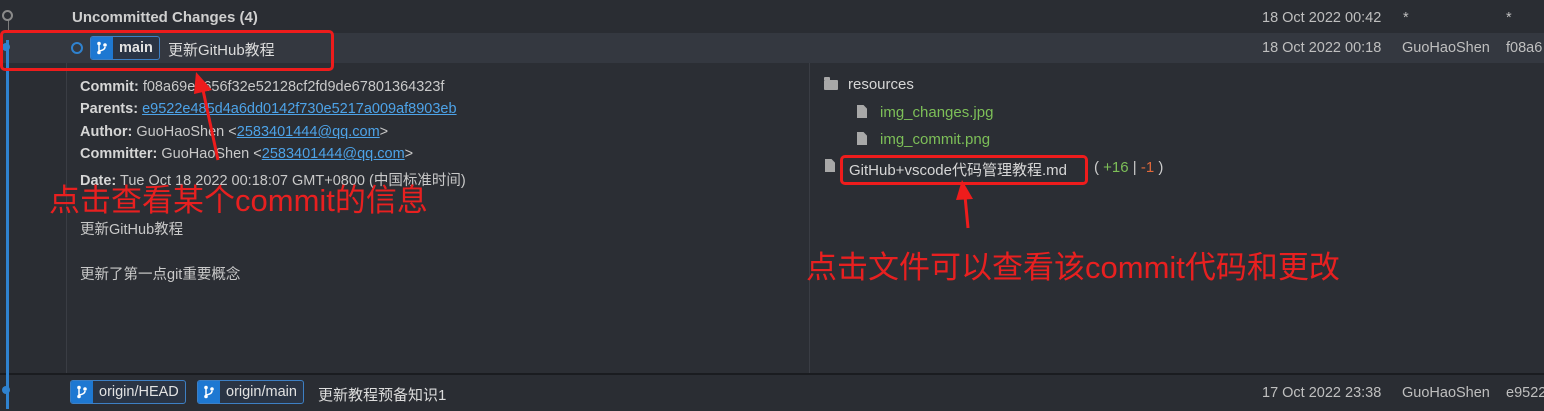 The height and width of the screenshot is (411, 1544). Describe the element at coordinates (964, 204) in the screenshot. I see `annotation-arrow-right` at that location.